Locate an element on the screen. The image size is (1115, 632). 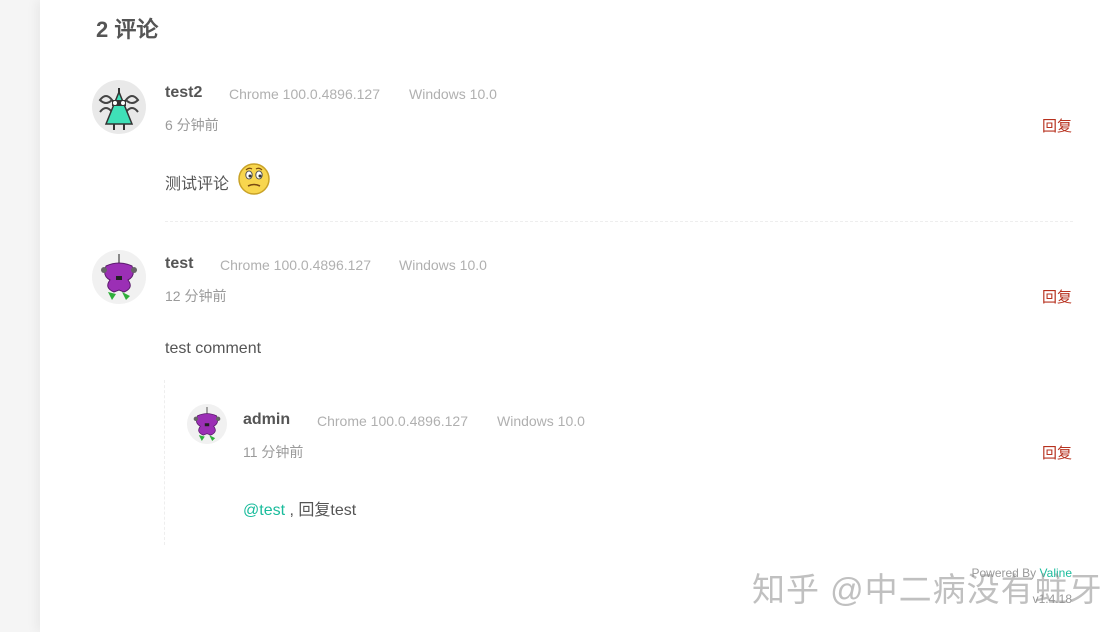
comment-time: 12 分钟前 is located at coordinates (196, 296).